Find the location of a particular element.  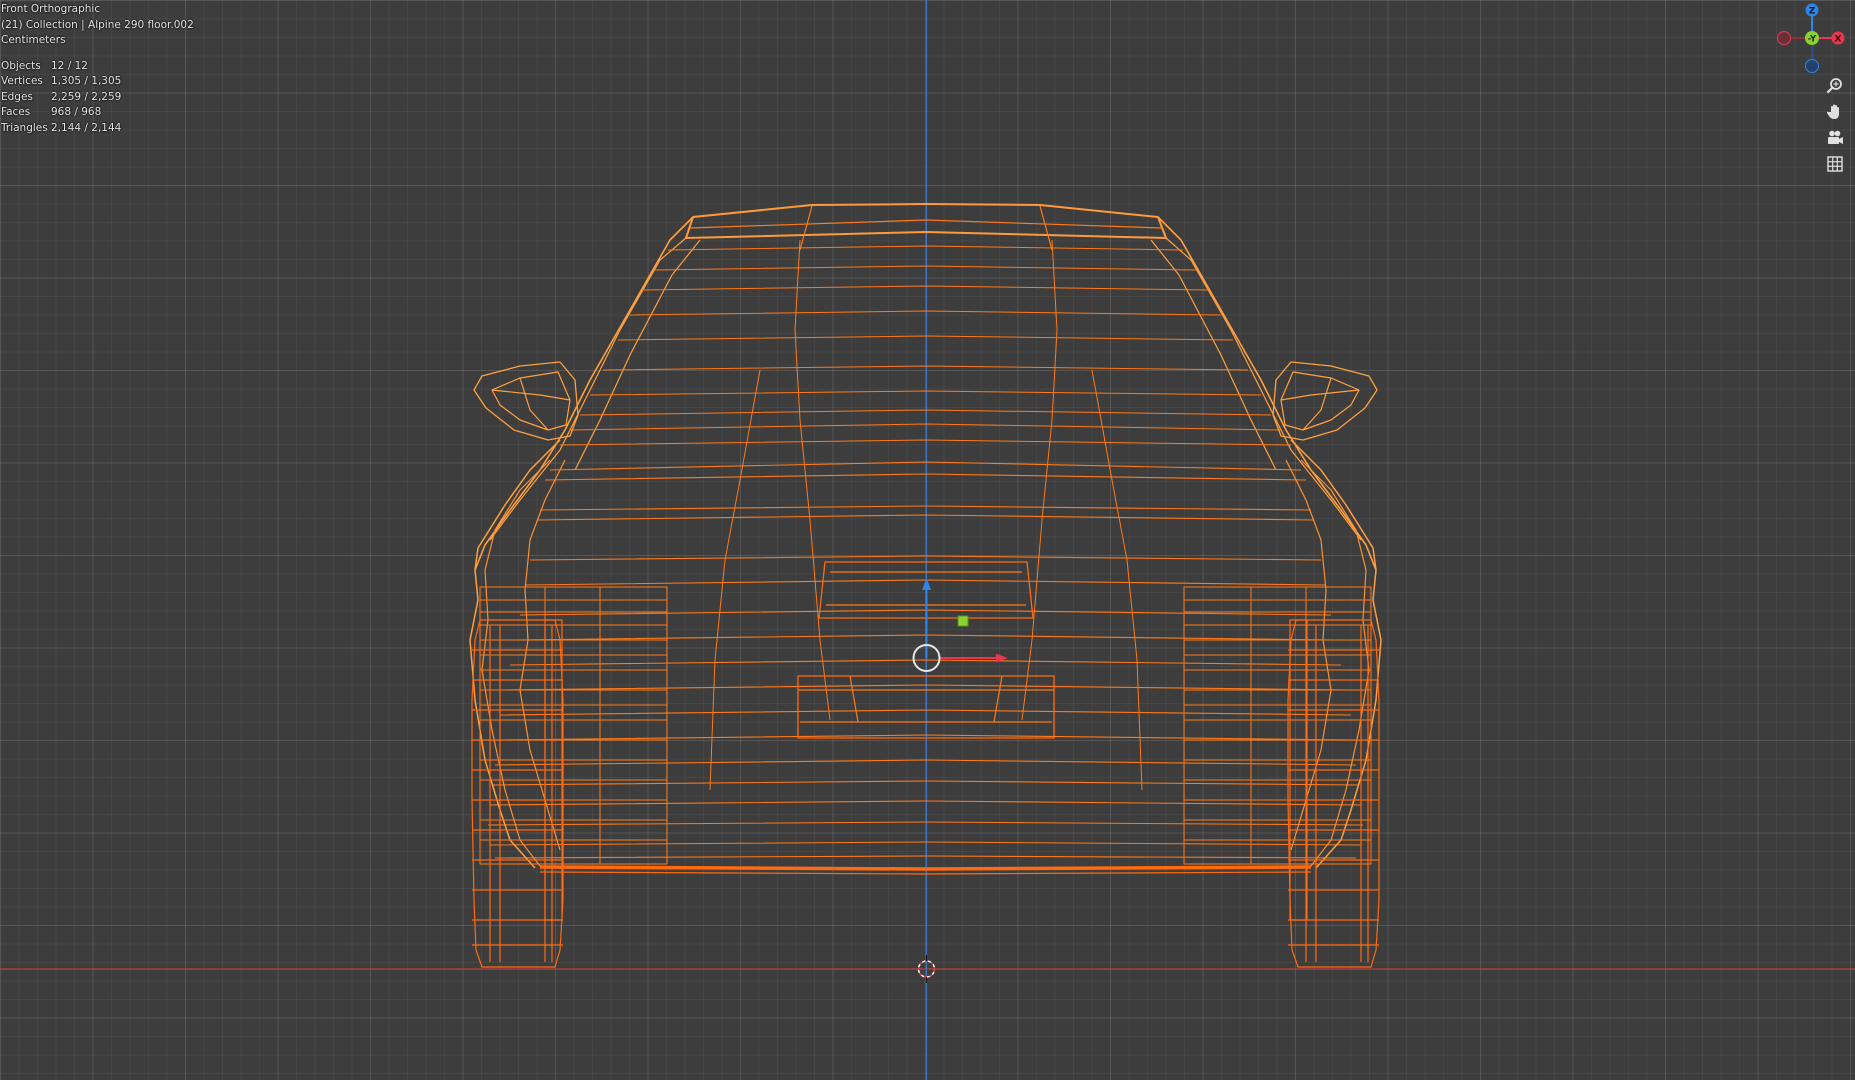

grid-icon is located at coordinates (1835, 164).